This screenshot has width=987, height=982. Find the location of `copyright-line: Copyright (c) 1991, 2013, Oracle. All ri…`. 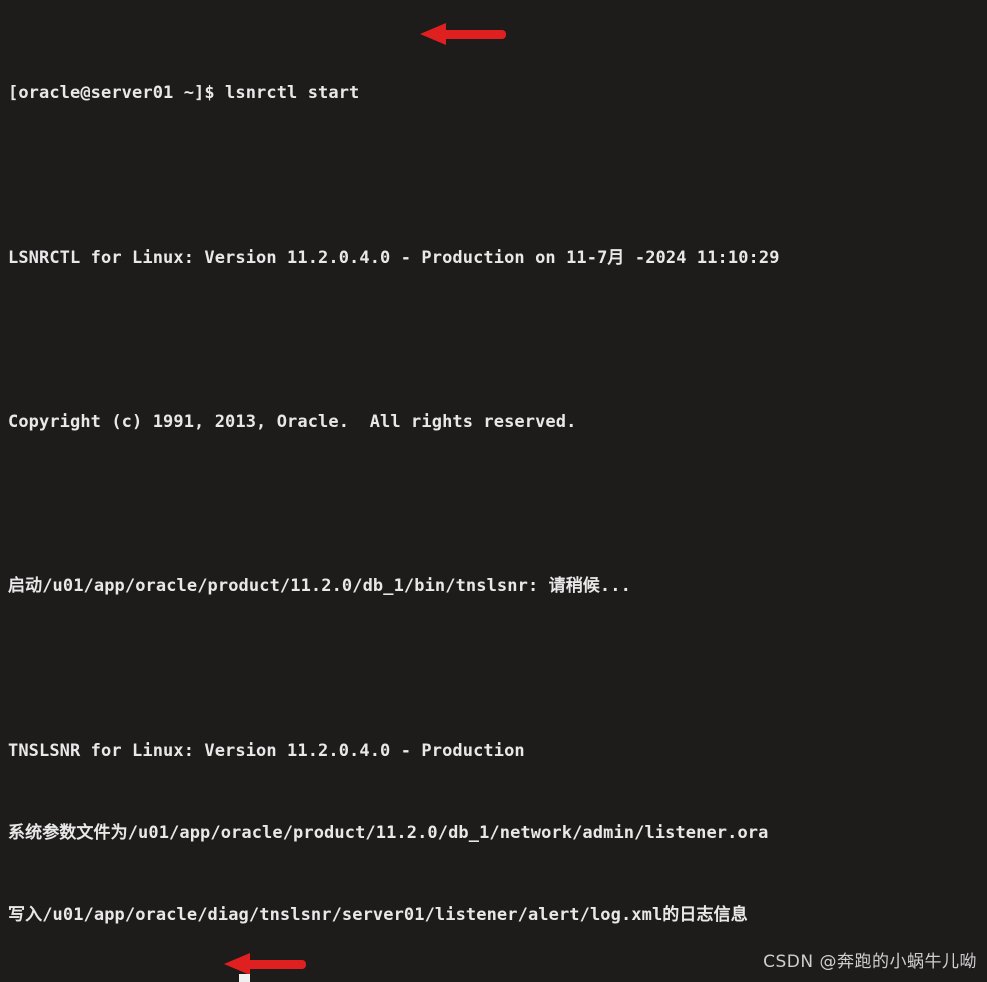

copyright-line: Copyright (c) 1991, 2013, Oracle. All ri… is located at coordinates (292, 422).